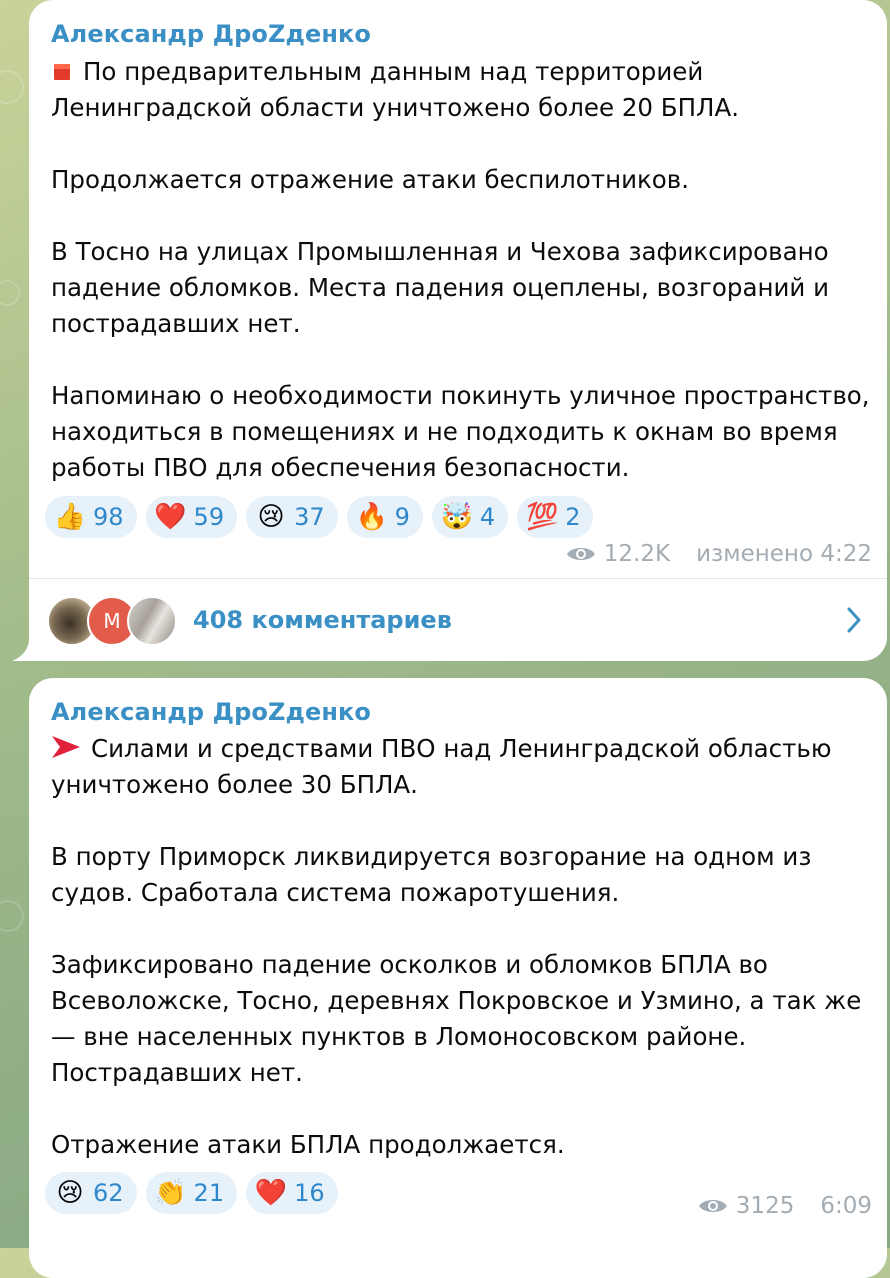  What do you see at coordinates (108, 1193) in the screenshot?
I see `reaction-count: 62` at bounding box center [108, 1193].